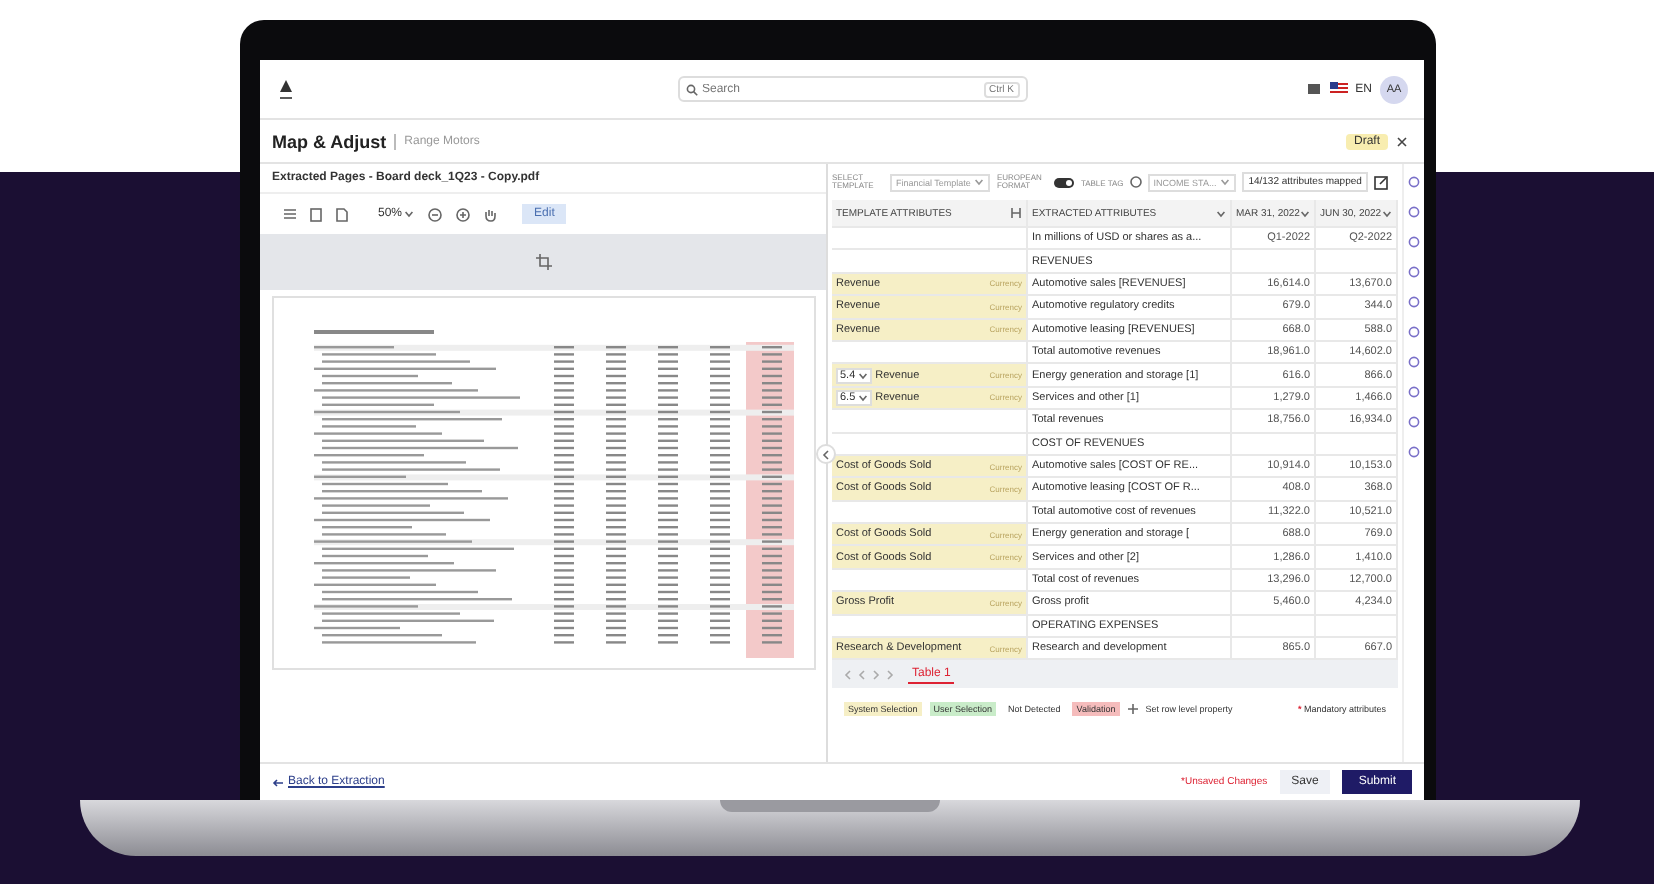 The height and width of the screenshot is (884, 1654). I want to click on export-icon, so click(1380, 182).